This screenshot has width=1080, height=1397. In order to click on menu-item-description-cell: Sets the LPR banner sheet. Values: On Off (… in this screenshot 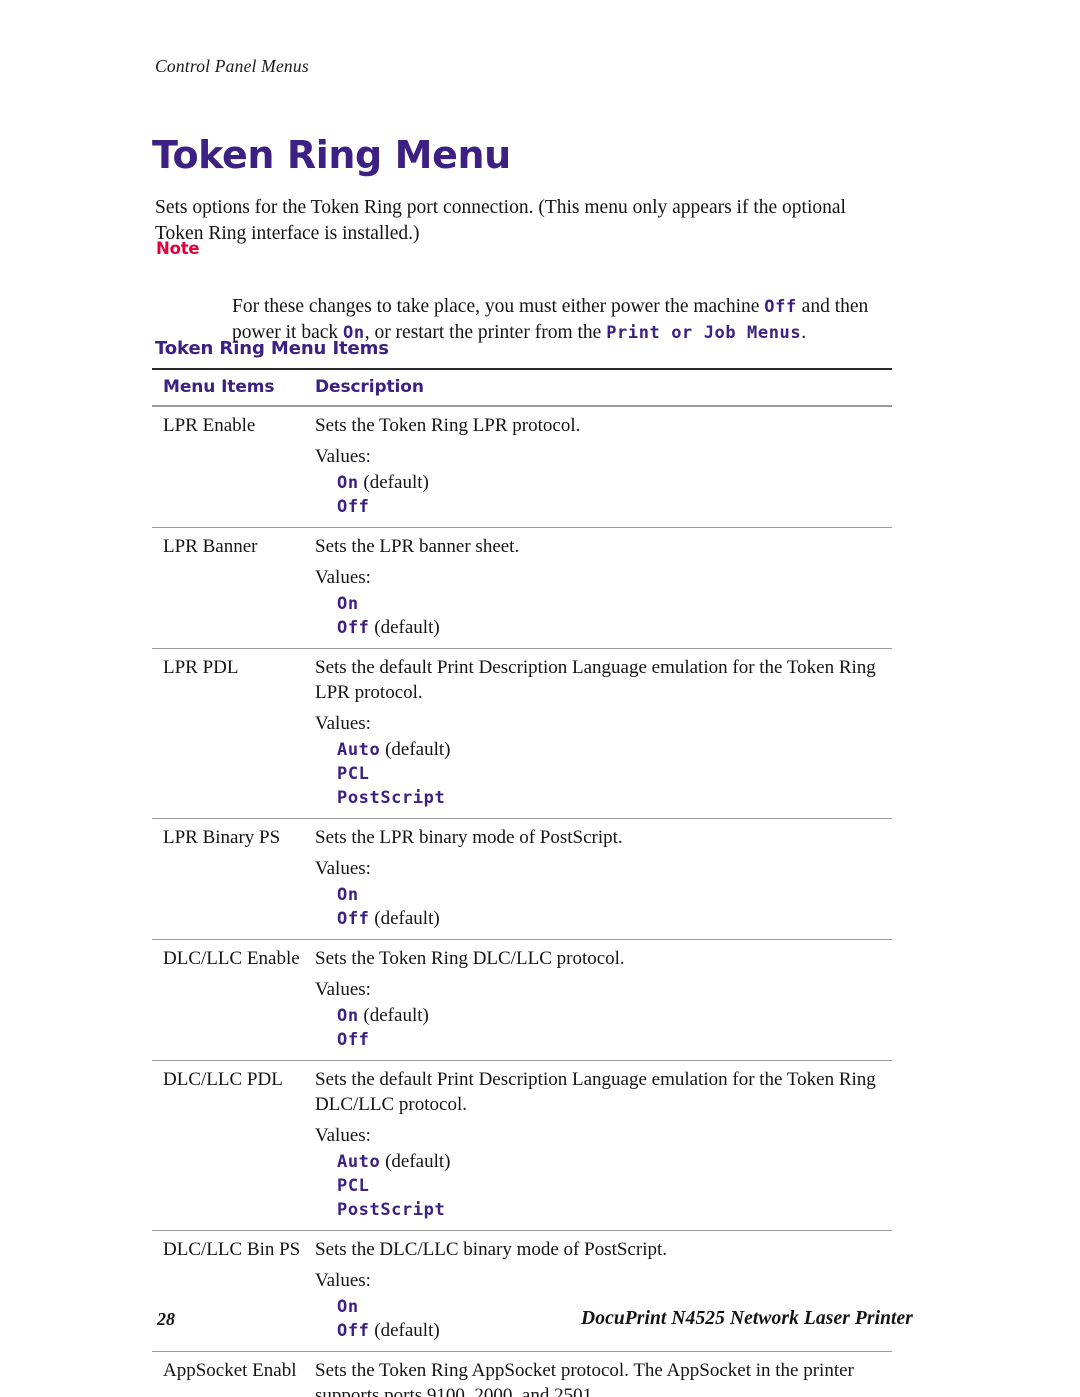, I will do `click(601, 587)`.